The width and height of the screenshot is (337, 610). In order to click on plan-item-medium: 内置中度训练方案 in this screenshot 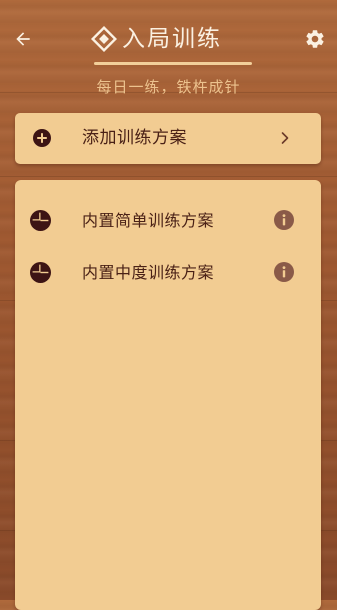, I will do `click(168, 273)`.